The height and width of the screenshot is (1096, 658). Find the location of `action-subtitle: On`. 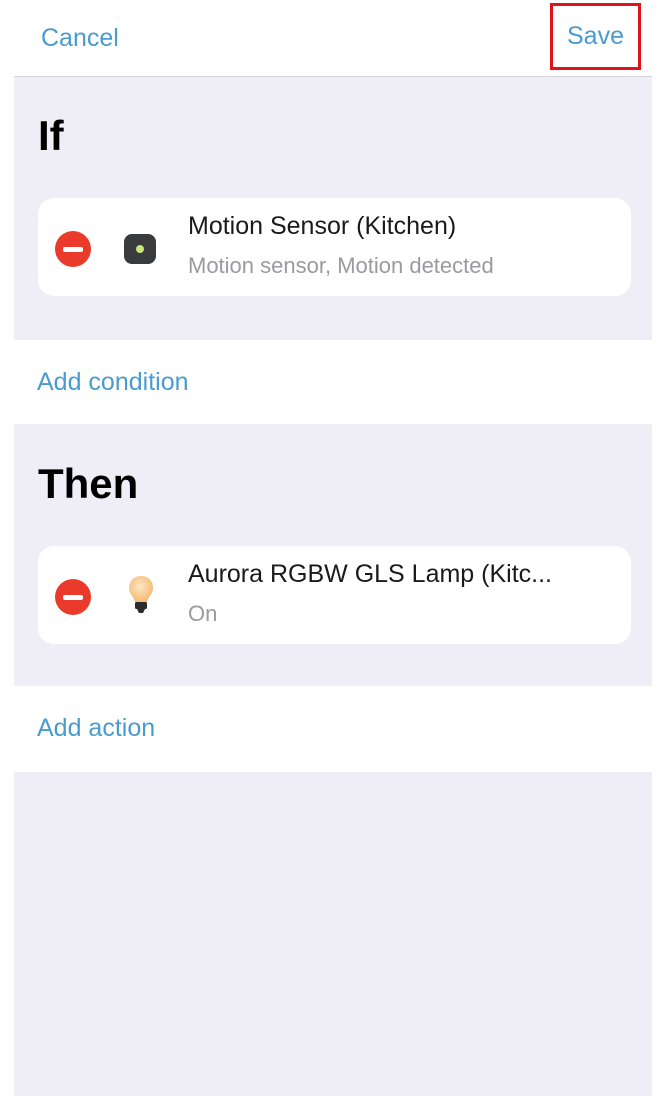

action-subtitle: On is located at coordinates (203, 613).